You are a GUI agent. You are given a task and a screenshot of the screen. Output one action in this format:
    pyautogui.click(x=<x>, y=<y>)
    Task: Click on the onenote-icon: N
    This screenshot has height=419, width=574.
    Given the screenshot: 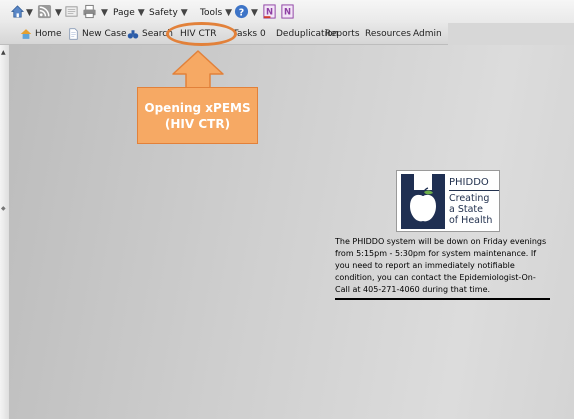 What is the action you would take?
    pyautogui.click(x=269, y=11)
    